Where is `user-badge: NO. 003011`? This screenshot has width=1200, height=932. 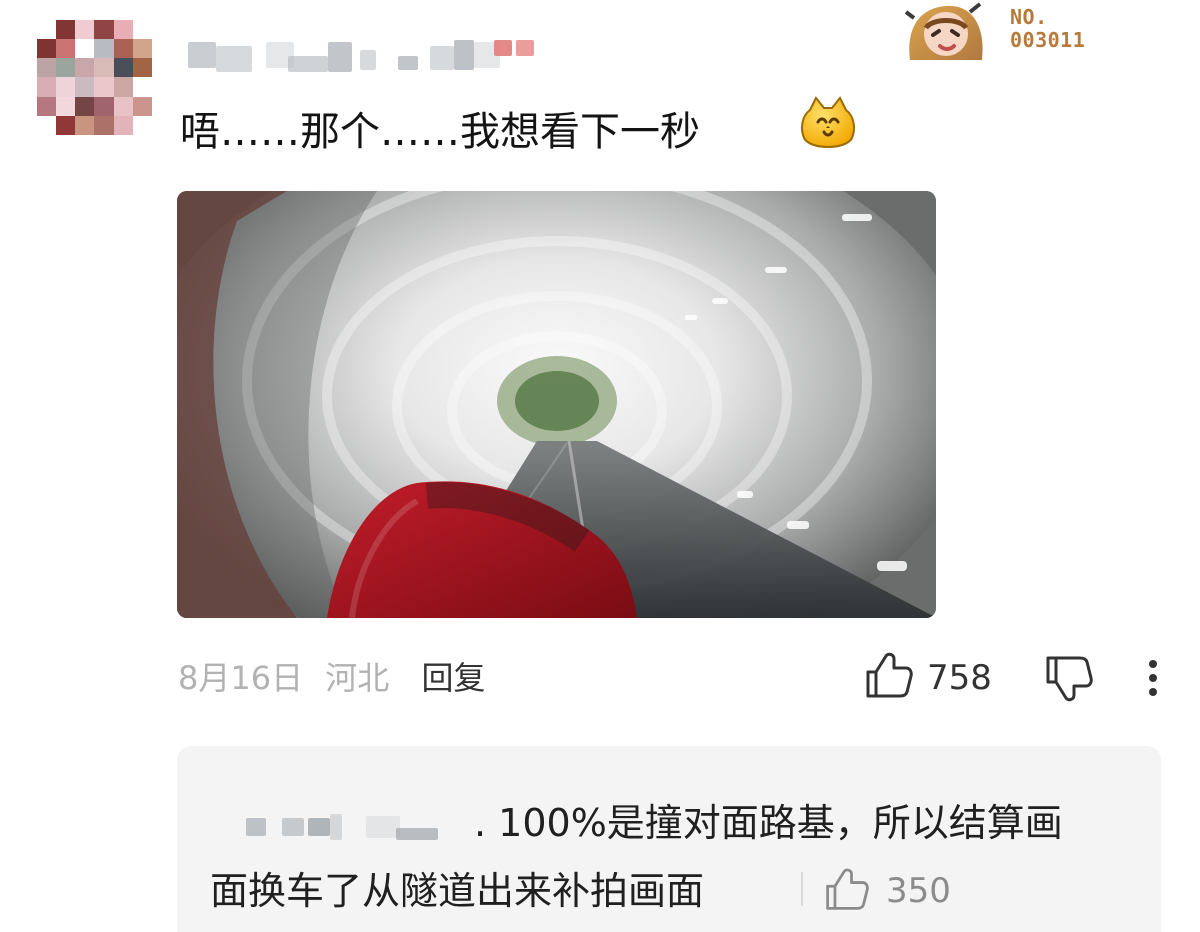
user-badge: NO. 003011 is located at coordinates (1000, 35).